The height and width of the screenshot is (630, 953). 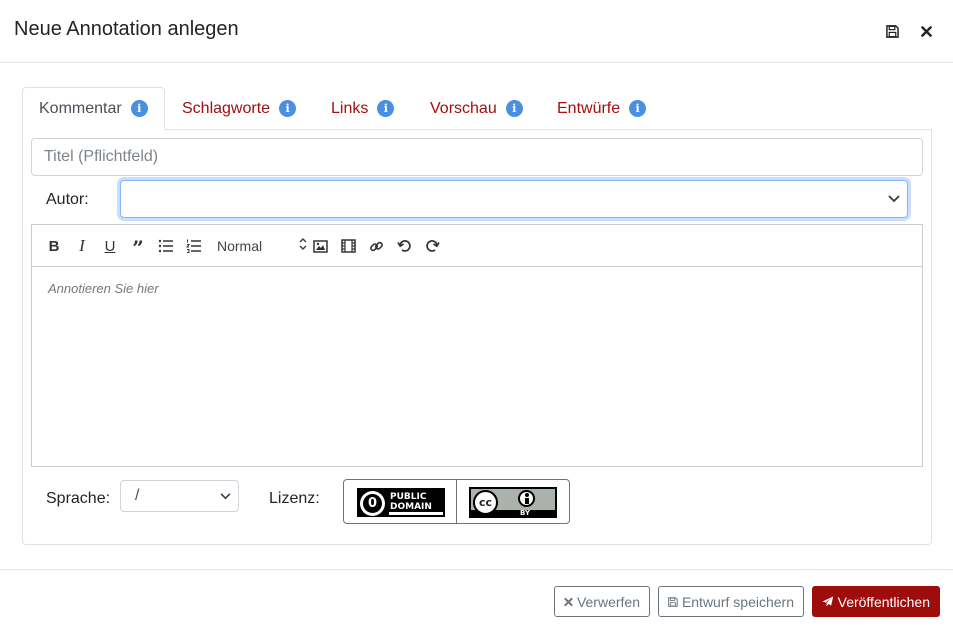 I want to click on undo-icon, so click(x=404, y=246).